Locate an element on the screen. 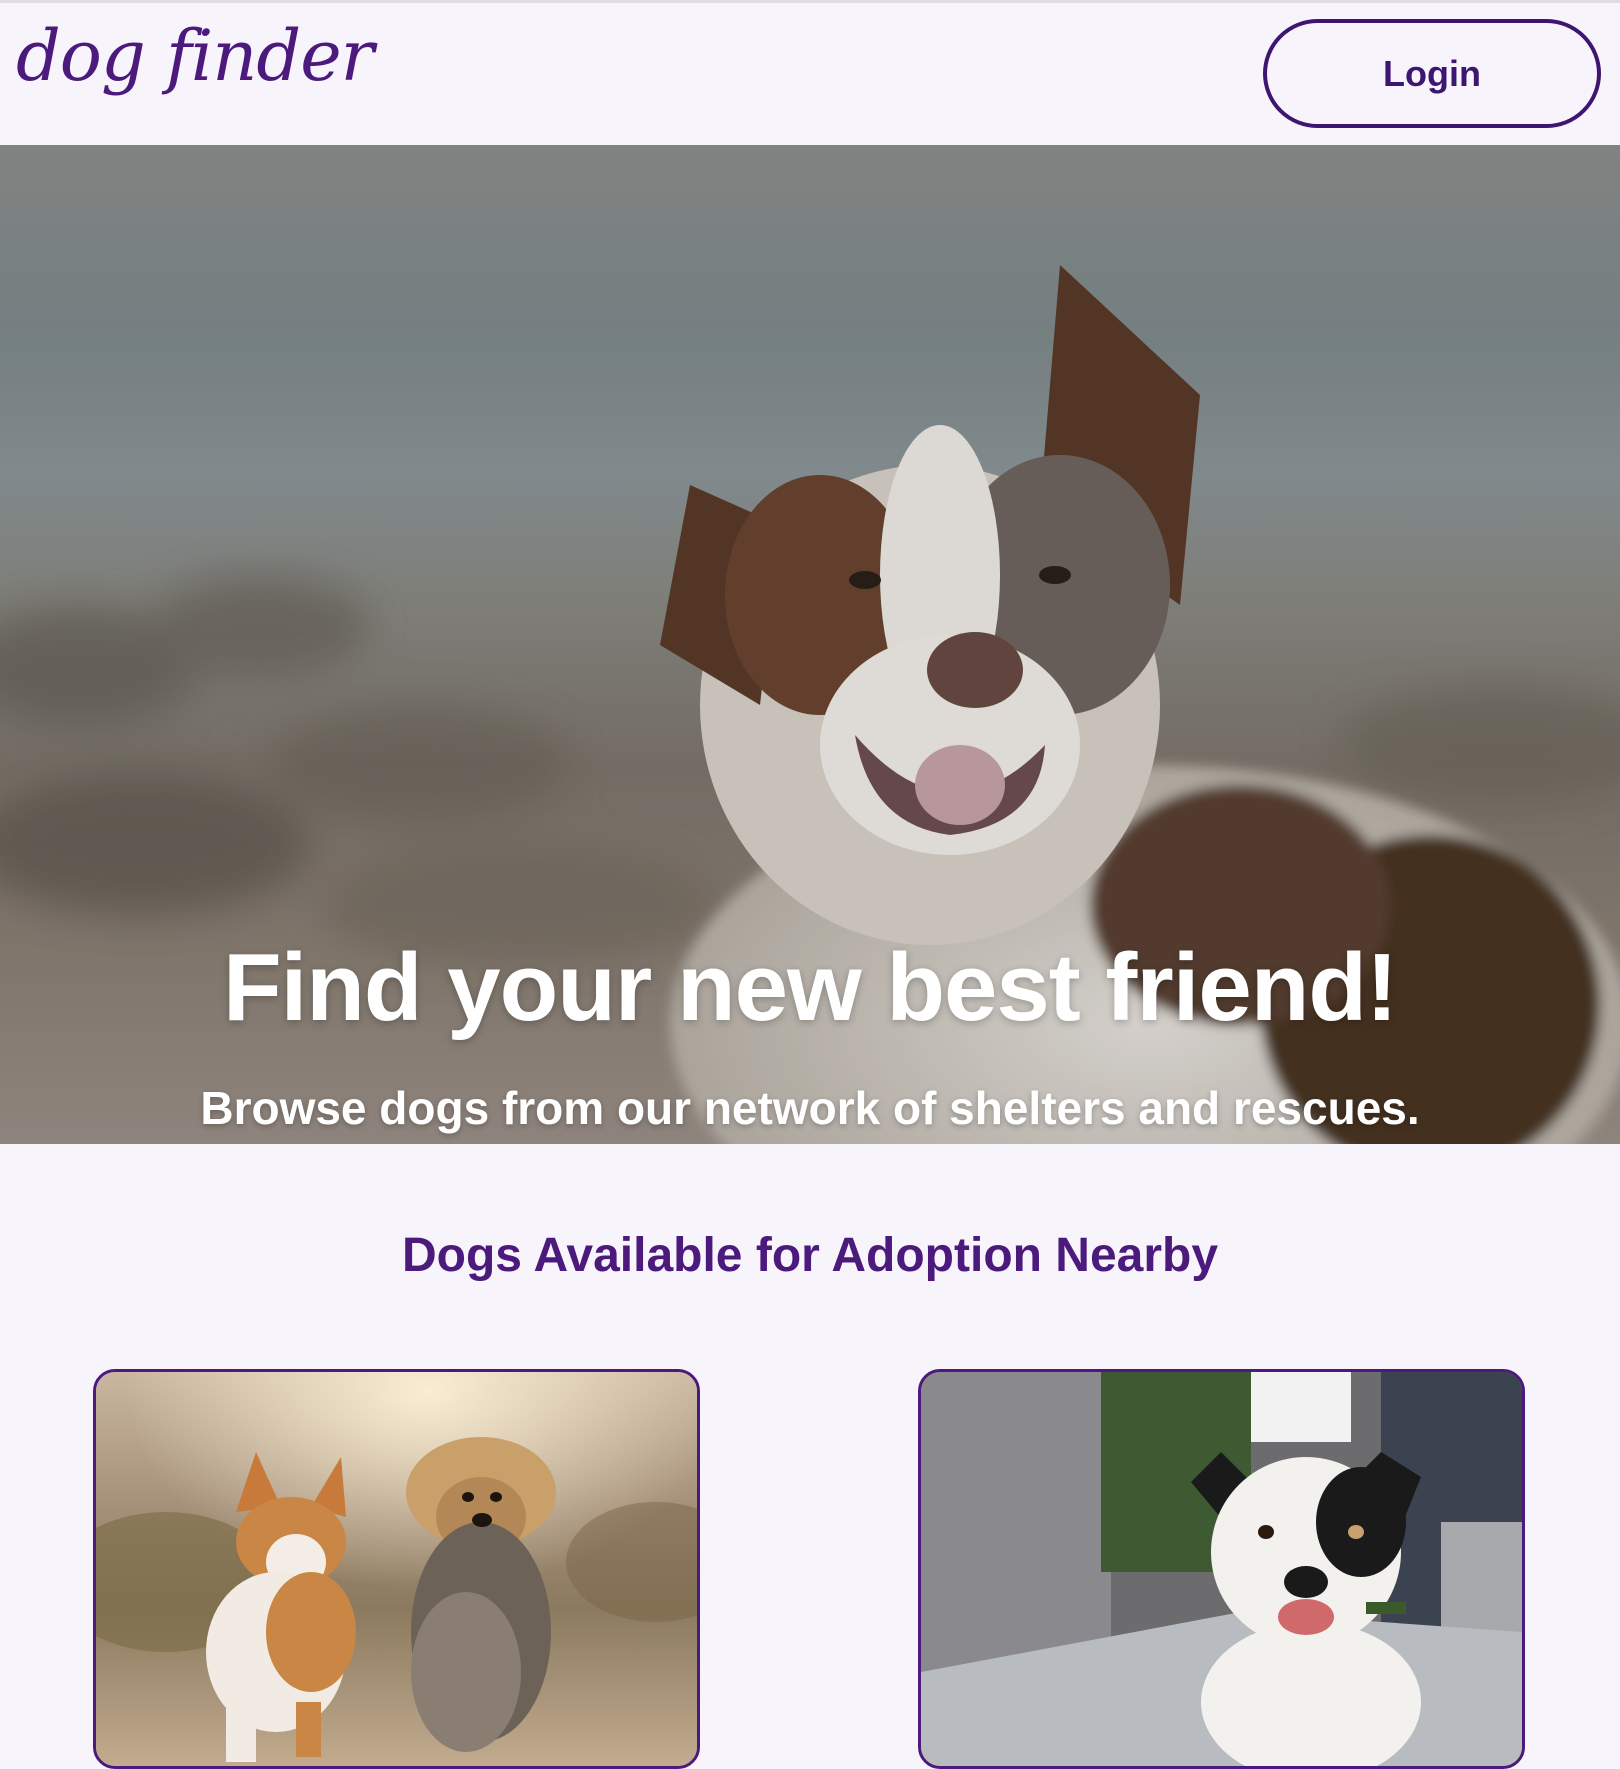 The width and height of the screenshot is (1620, 1769). logo: dog finder is located at coordinates (195, 56).